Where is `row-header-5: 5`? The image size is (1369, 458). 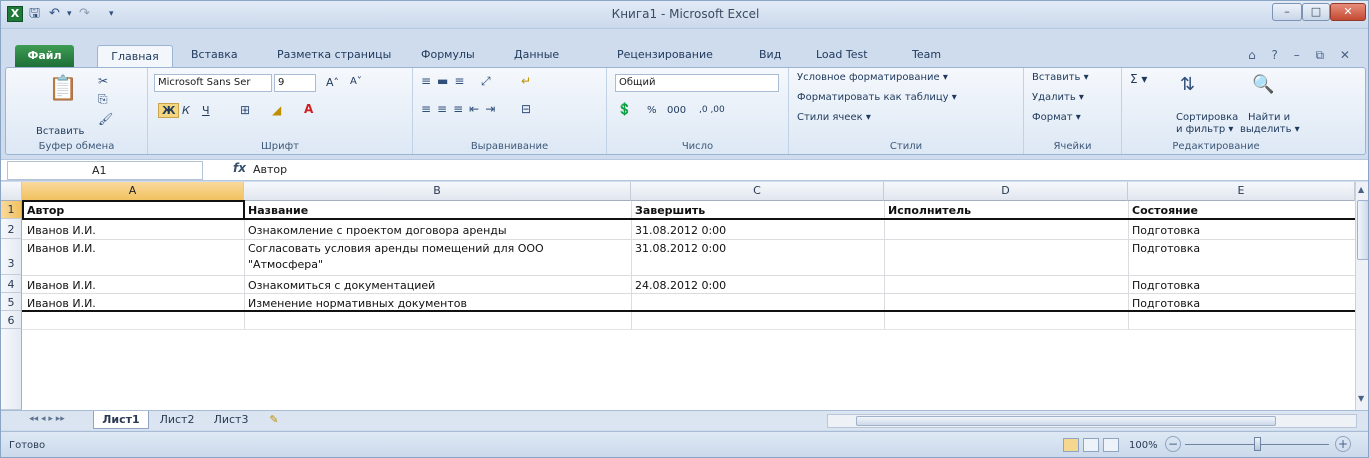
row-header-5: 5 is located at coordinates (11, 302).